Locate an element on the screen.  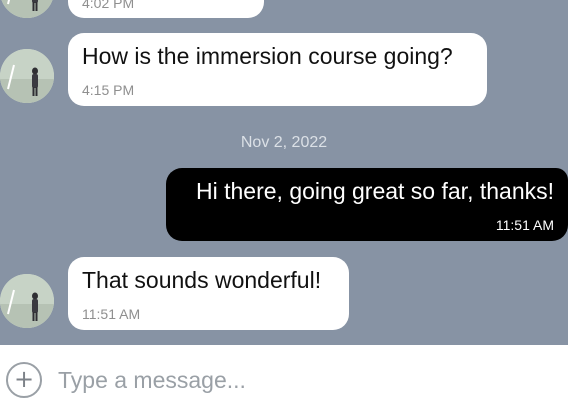
plus-circle-icon: + is located at coordinates (24, 380).